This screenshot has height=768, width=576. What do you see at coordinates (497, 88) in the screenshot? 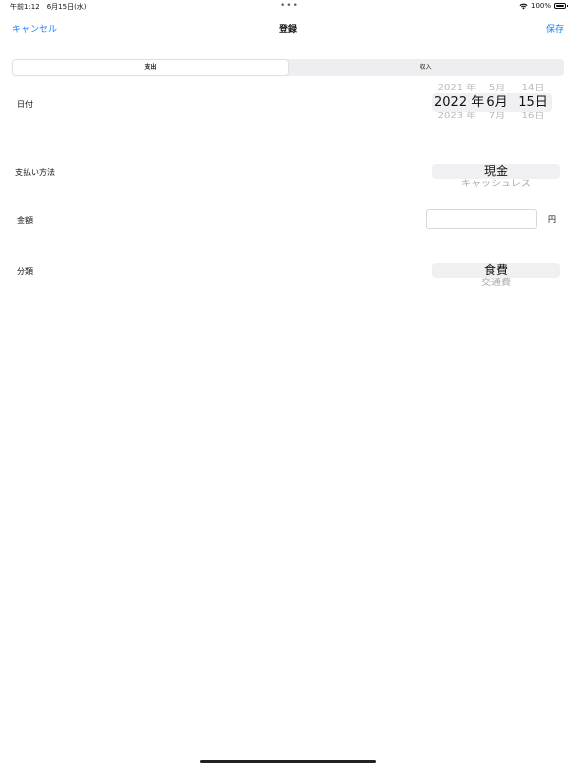
I see `month-prev: 5月` at bounding box center [497, 88].